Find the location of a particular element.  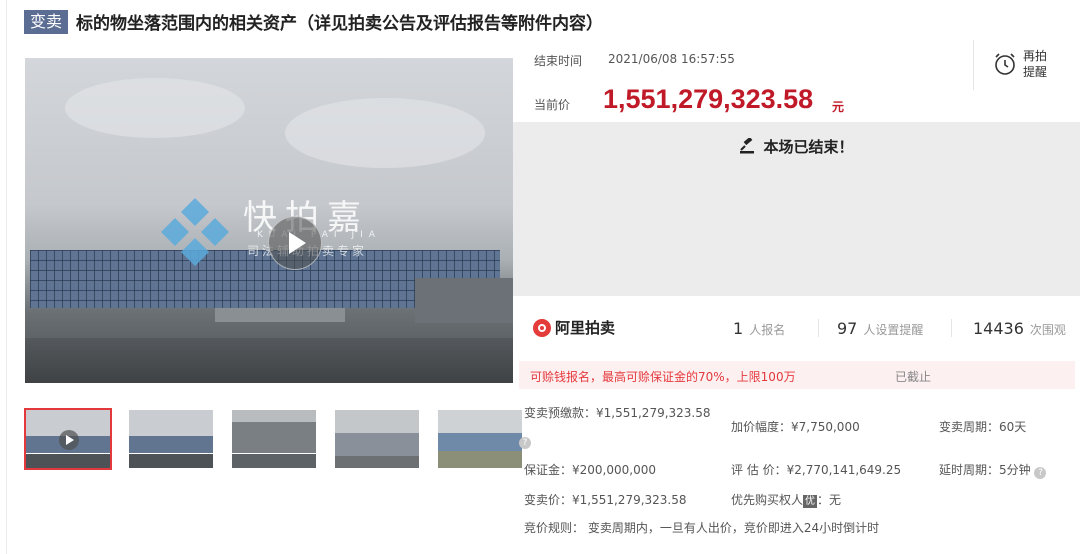

ended-message-text: 本场已结束！ is located at coordinates (808, 147).